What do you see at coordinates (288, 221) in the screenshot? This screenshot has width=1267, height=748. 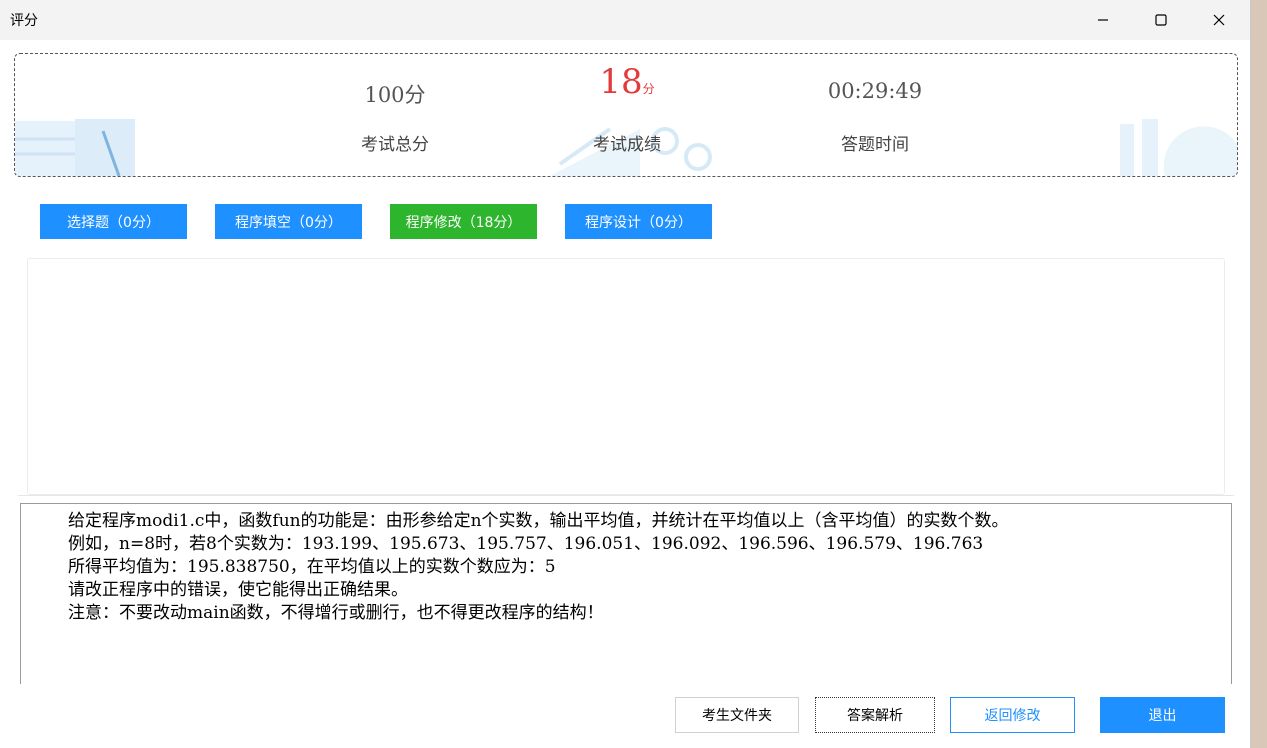 I see `tab-program-fill: 程序填空（0分）` at bounding box center [288, 221].